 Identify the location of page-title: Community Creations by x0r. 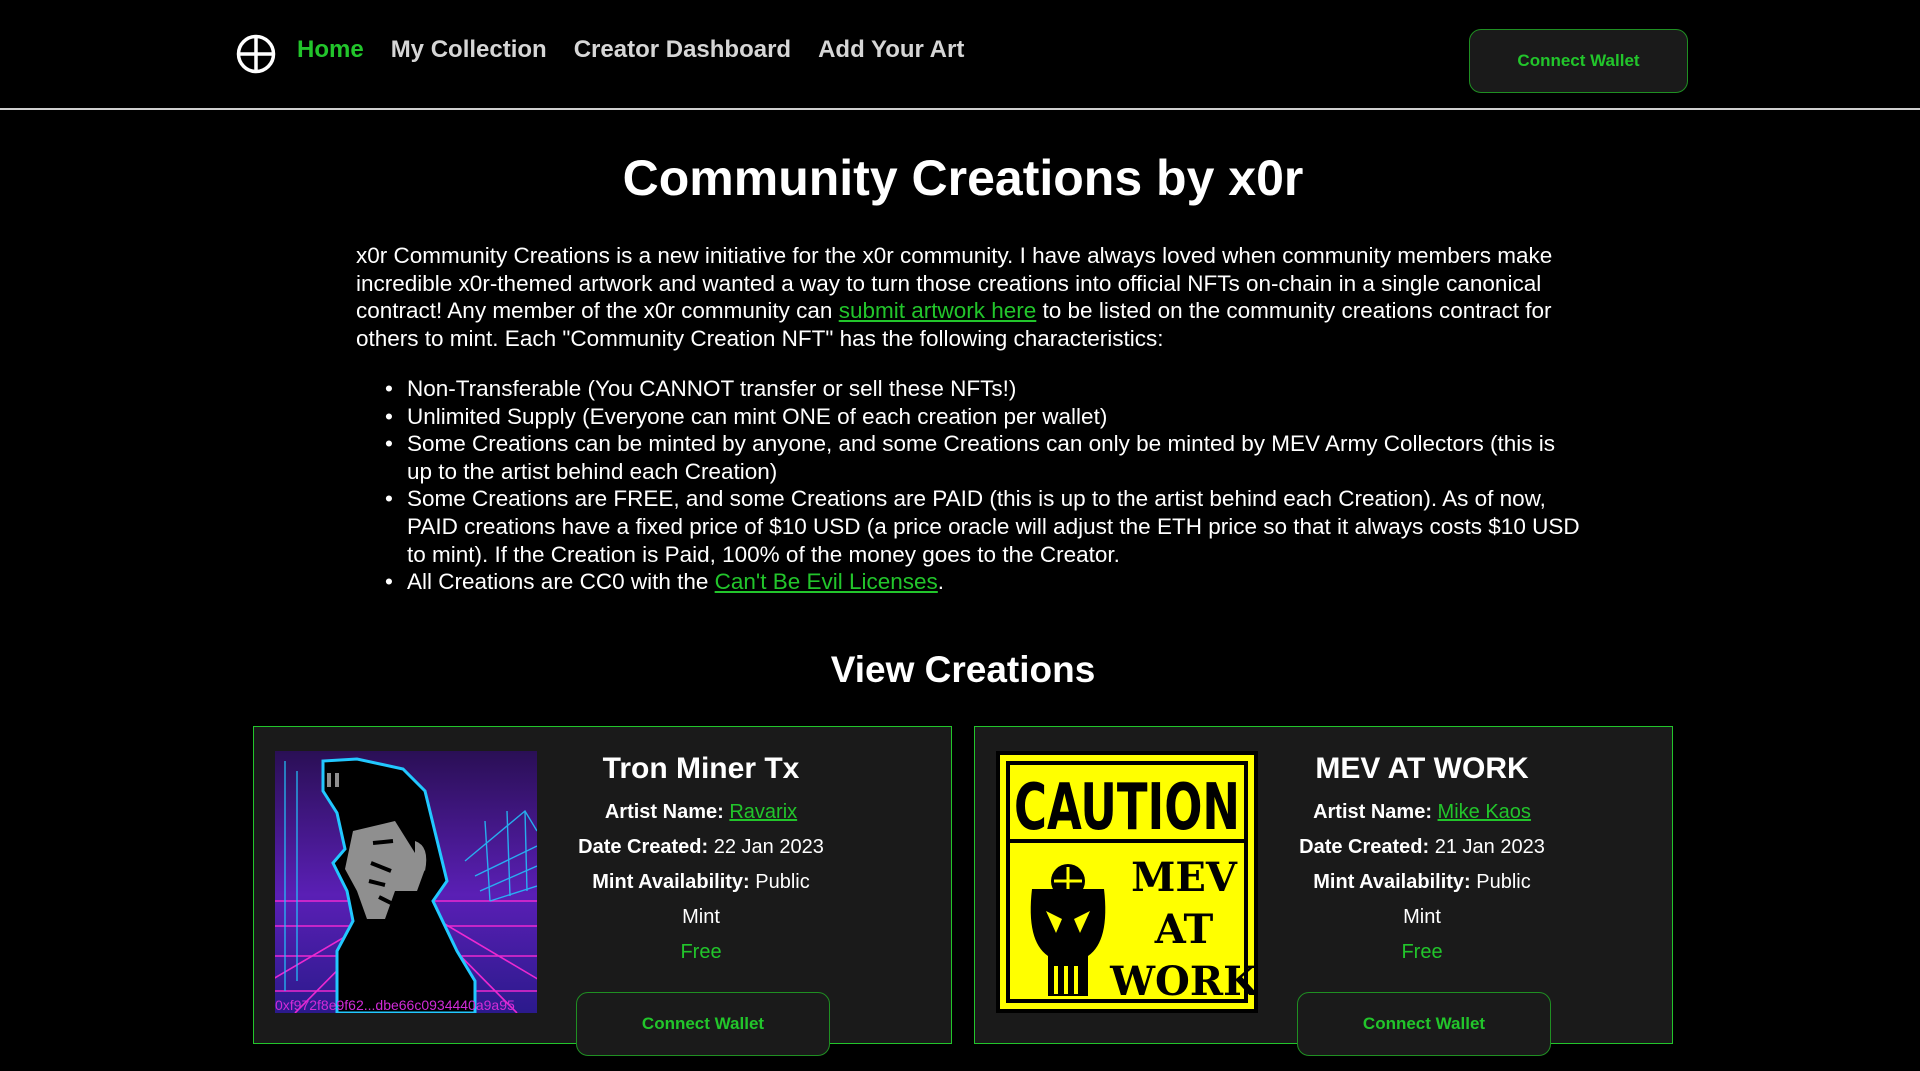
(963, 178).